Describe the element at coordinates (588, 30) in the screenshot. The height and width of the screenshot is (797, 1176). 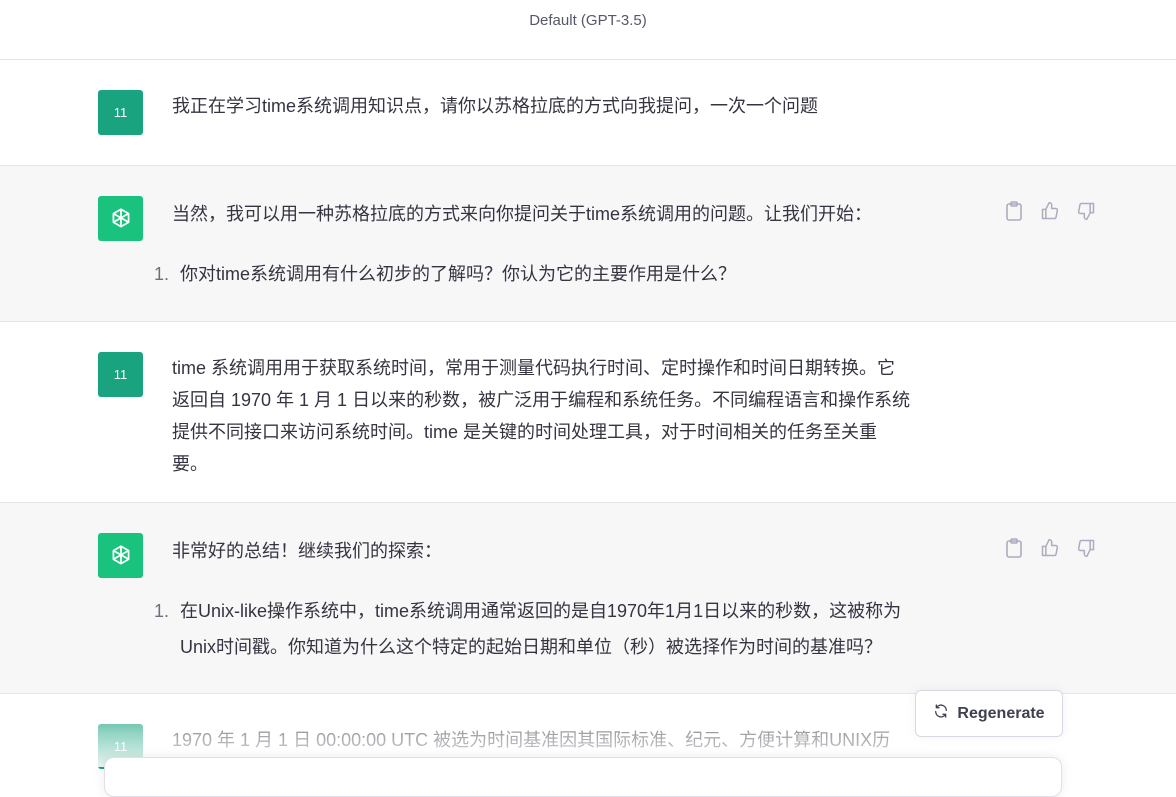
I see `top-bar: Default (GPT-3.5)` at that location.